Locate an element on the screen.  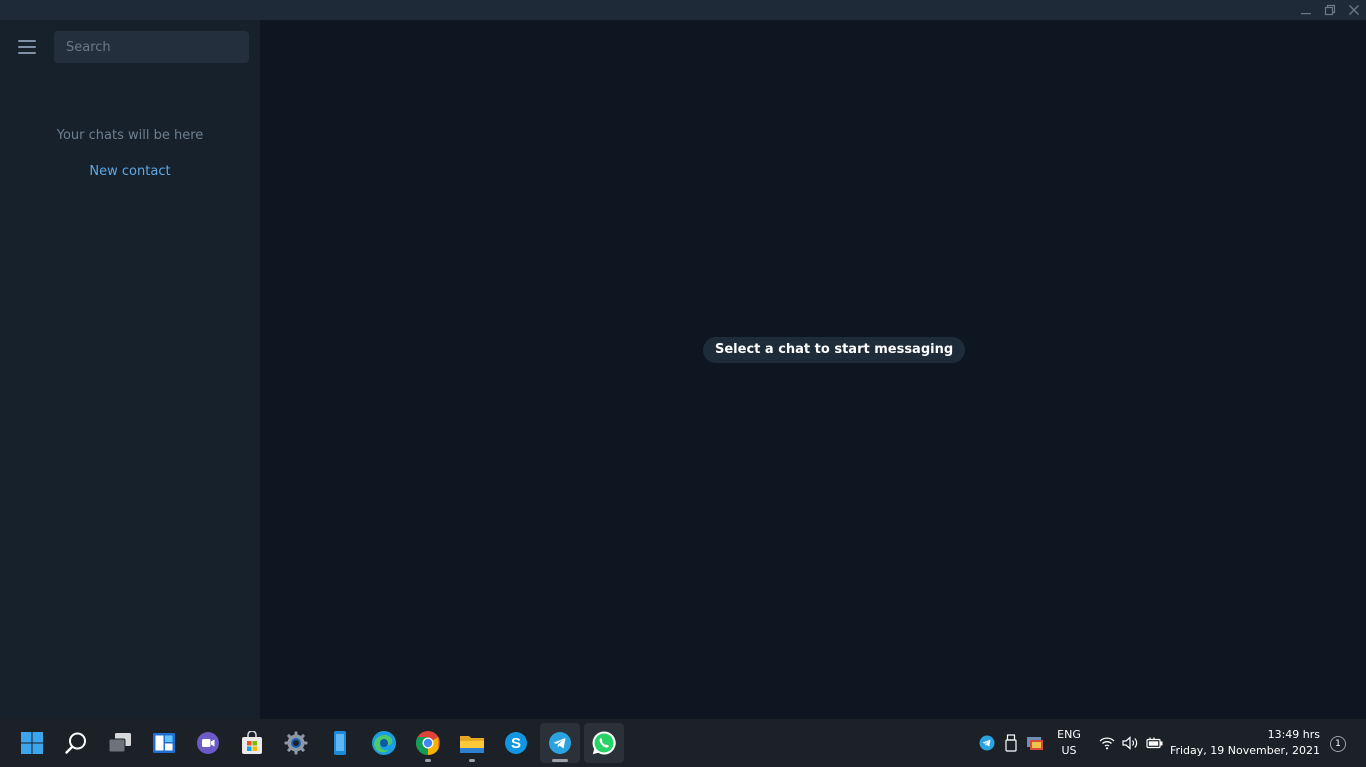
window-controls is located at coordinates (1330, 10).